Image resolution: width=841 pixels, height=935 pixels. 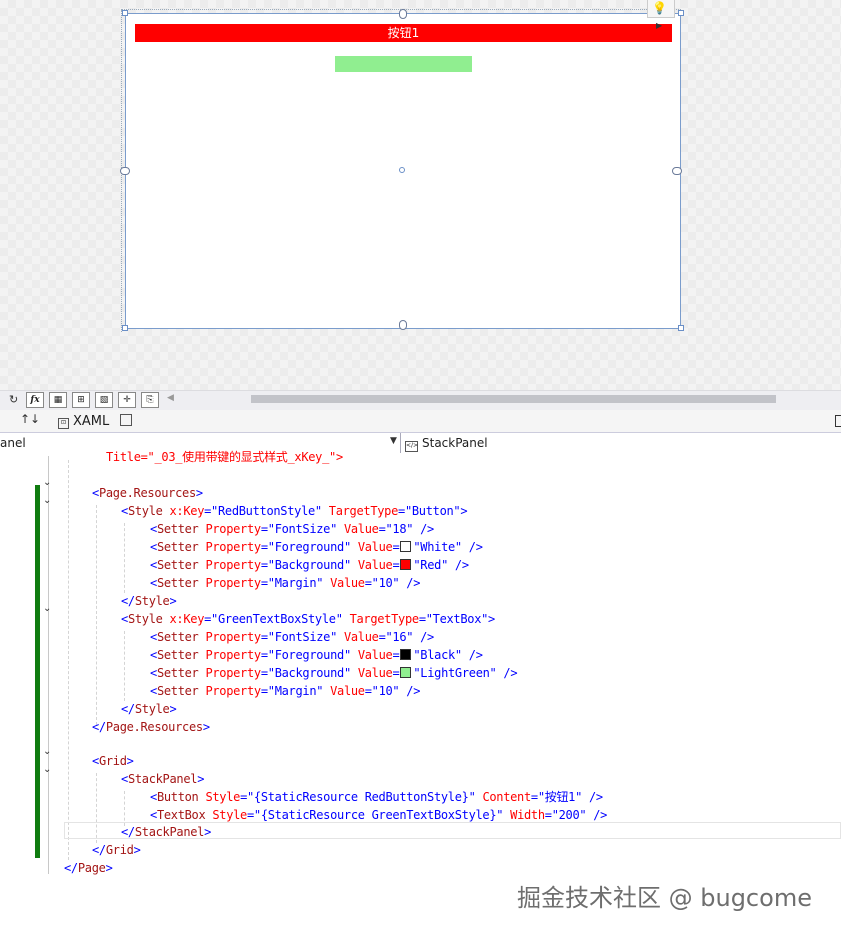 I want to click on effects-button: fx, so click(x=35, y=400).